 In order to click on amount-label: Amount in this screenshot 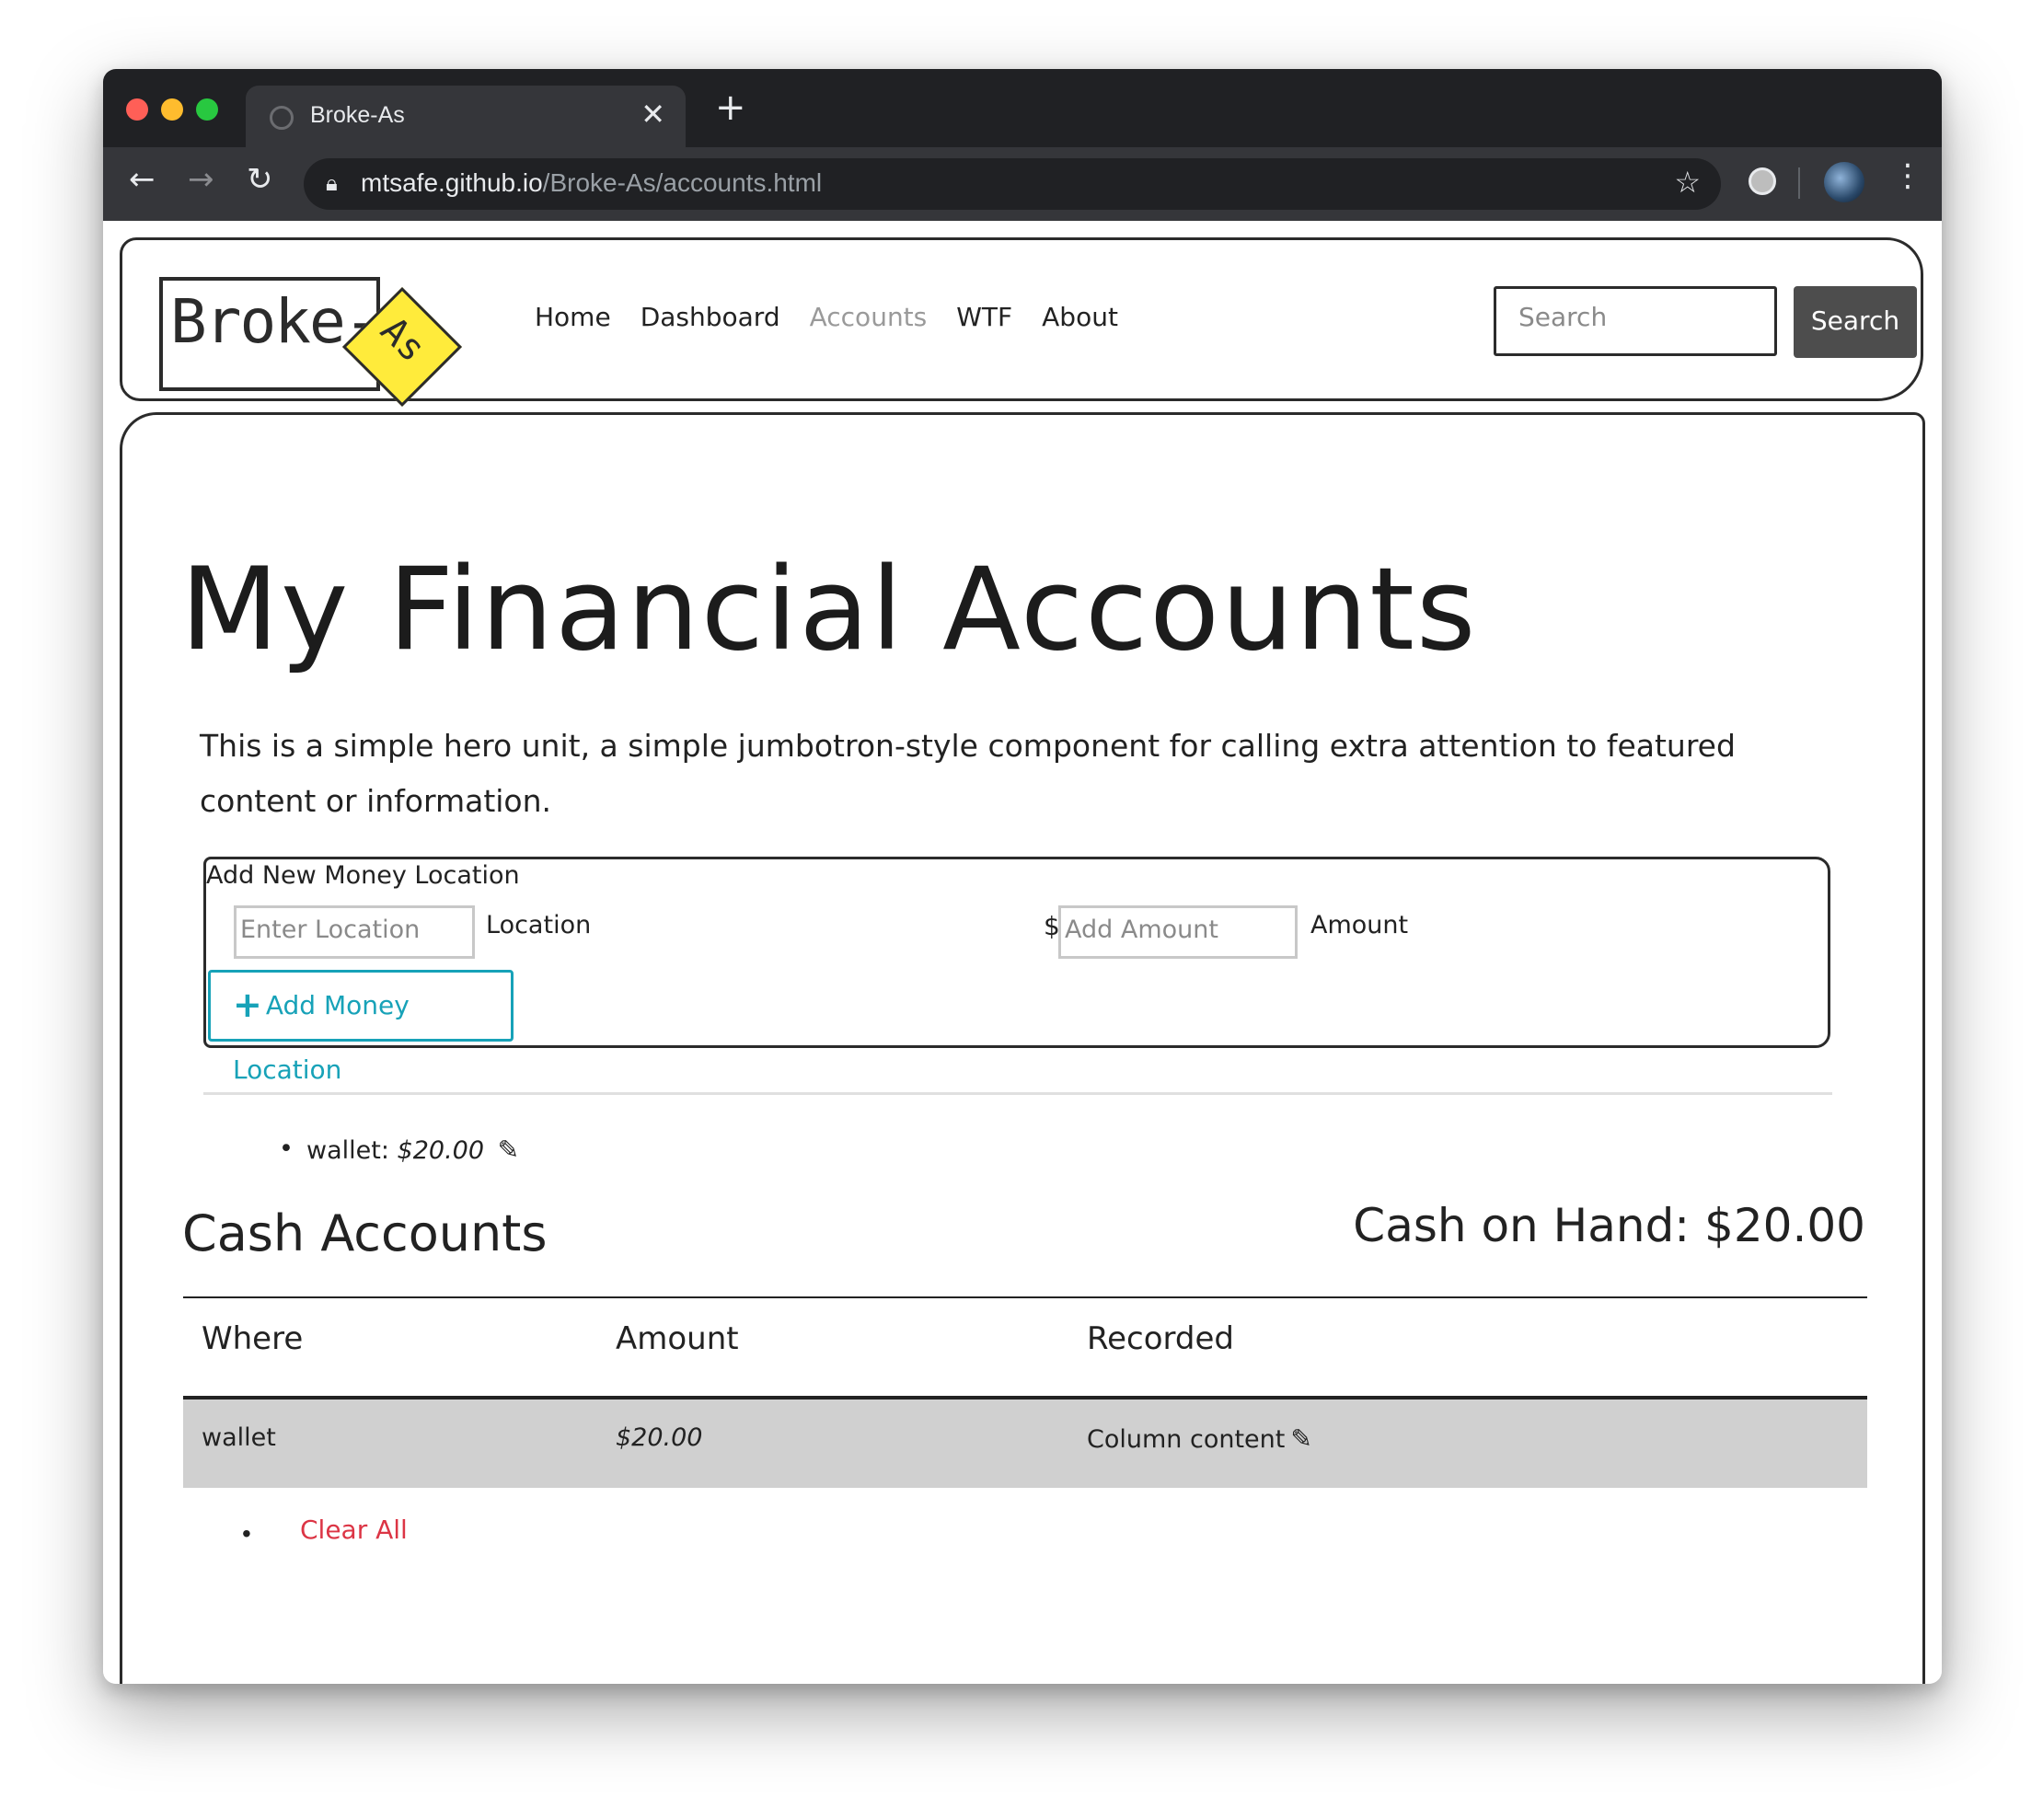, I will do `click(1359, 925)`.